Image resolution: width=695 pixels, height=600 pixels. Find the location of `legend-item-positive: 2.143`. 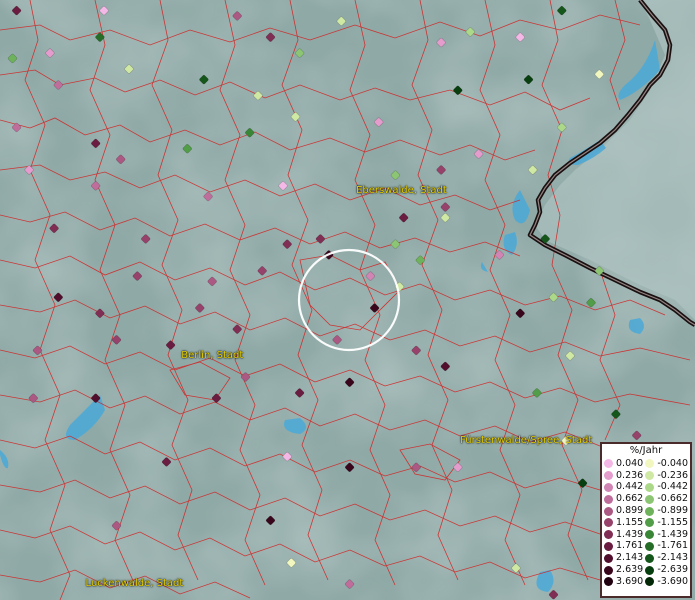

legend-item-positive: 2.143 is located at coordinates (623, 558).